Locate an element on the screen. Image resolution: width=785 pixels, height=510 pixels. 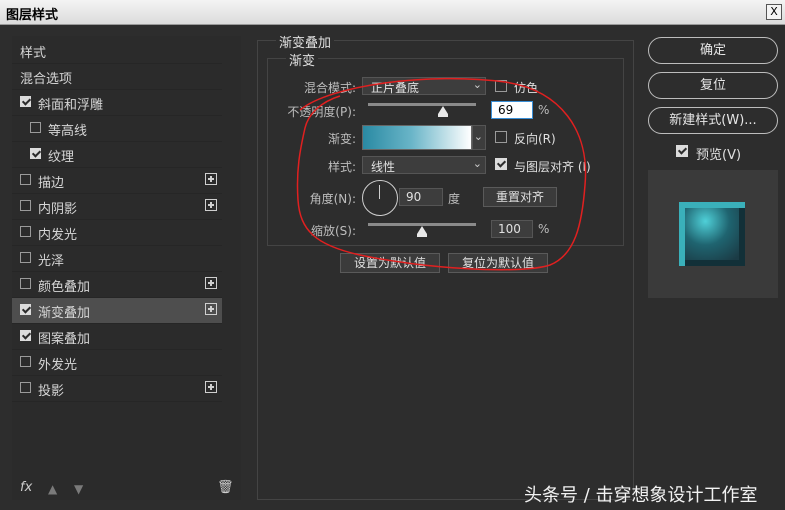
style-list-item: 光泽 is located at coordinates (117, 259).